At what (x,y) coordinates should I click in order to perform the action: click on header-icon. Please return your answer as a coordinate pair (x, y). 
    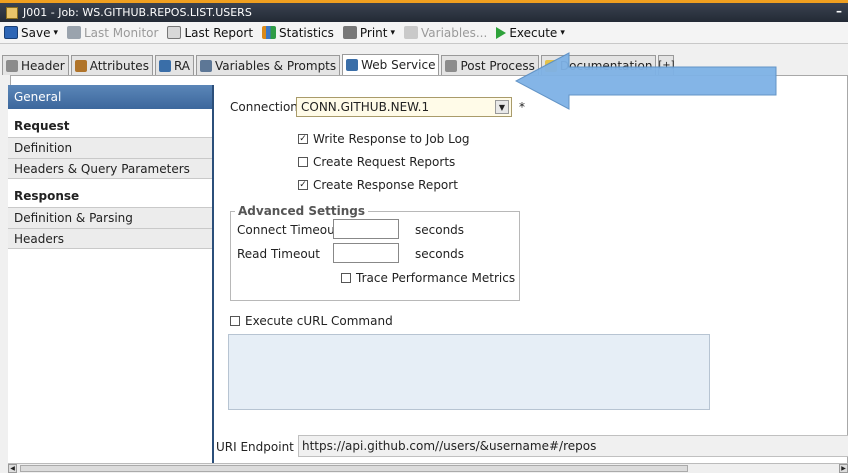
    Looking at the image, I should click on (12, 65).